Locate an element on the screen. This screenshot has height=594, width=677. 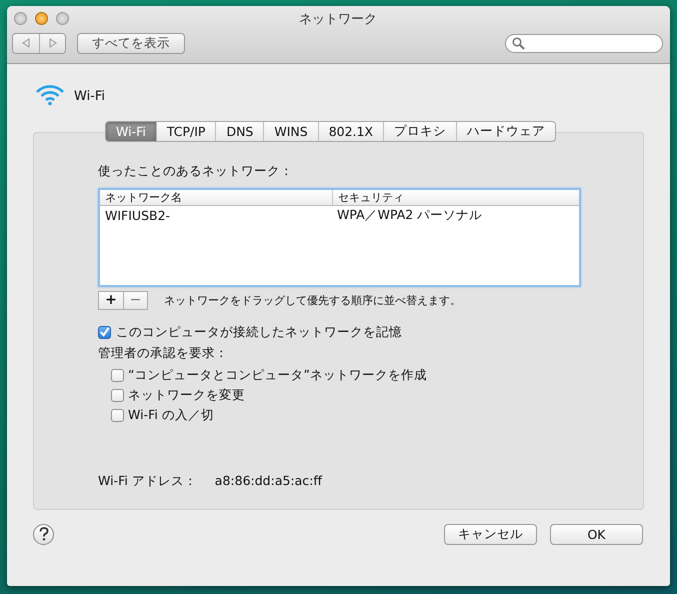
tab: DNS is located at coordinates (240, 131).